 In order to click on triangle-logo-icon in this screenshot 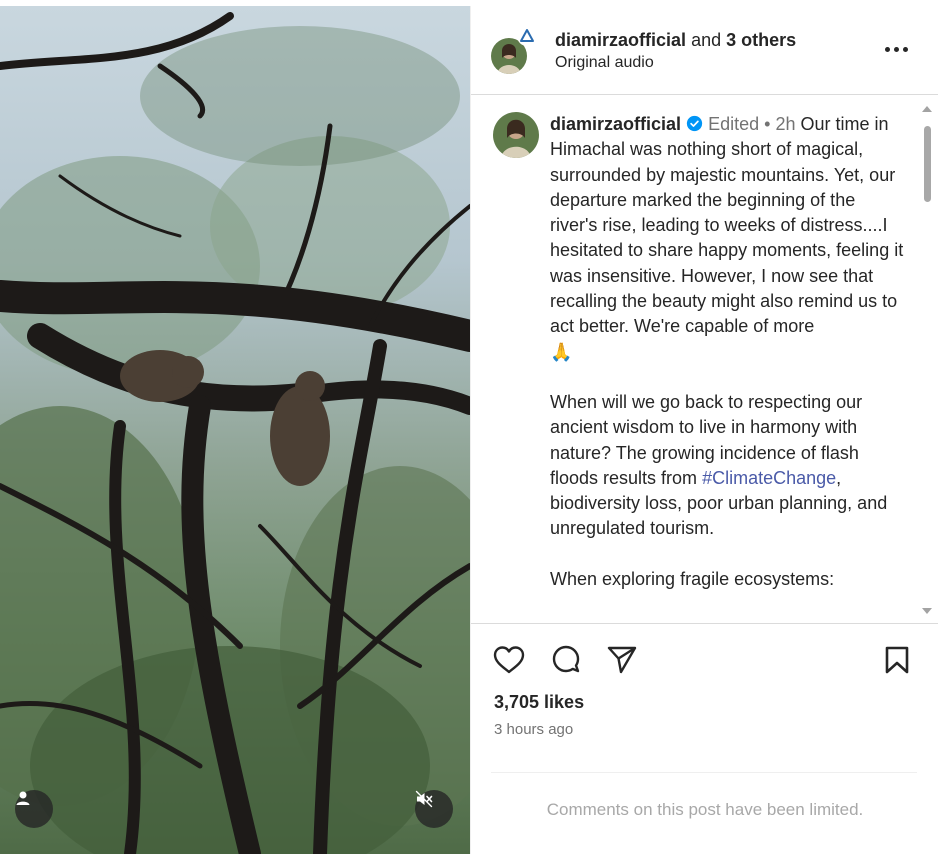, I will do `click(527, 35)`.